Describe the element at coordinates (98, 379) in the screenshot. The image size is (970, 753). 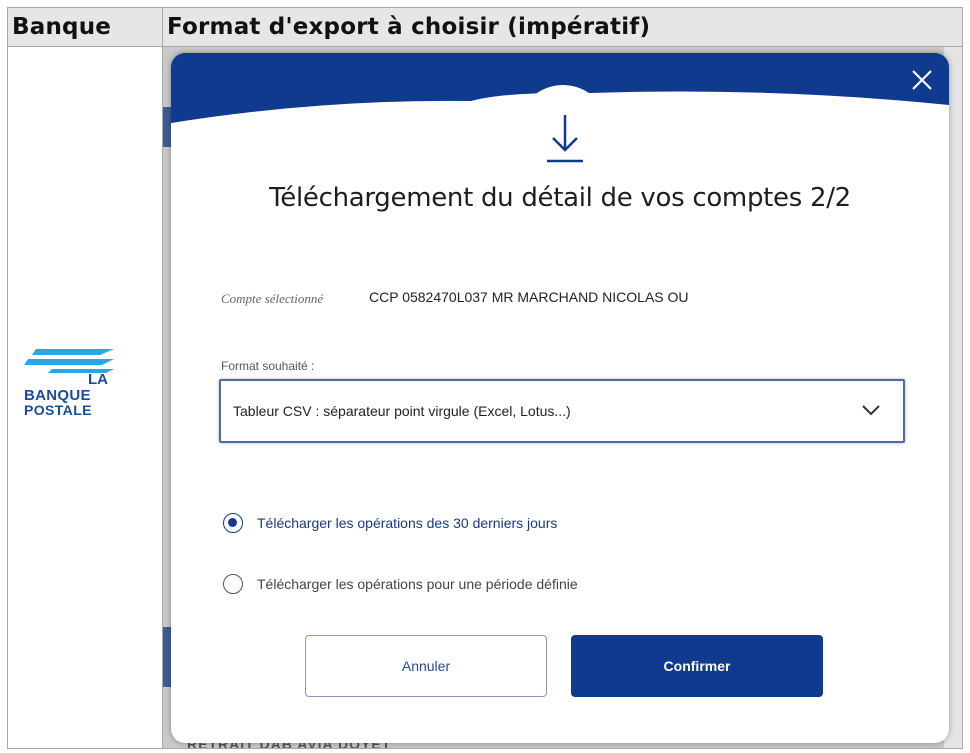
I see `logo-text-la: LA` at that location.